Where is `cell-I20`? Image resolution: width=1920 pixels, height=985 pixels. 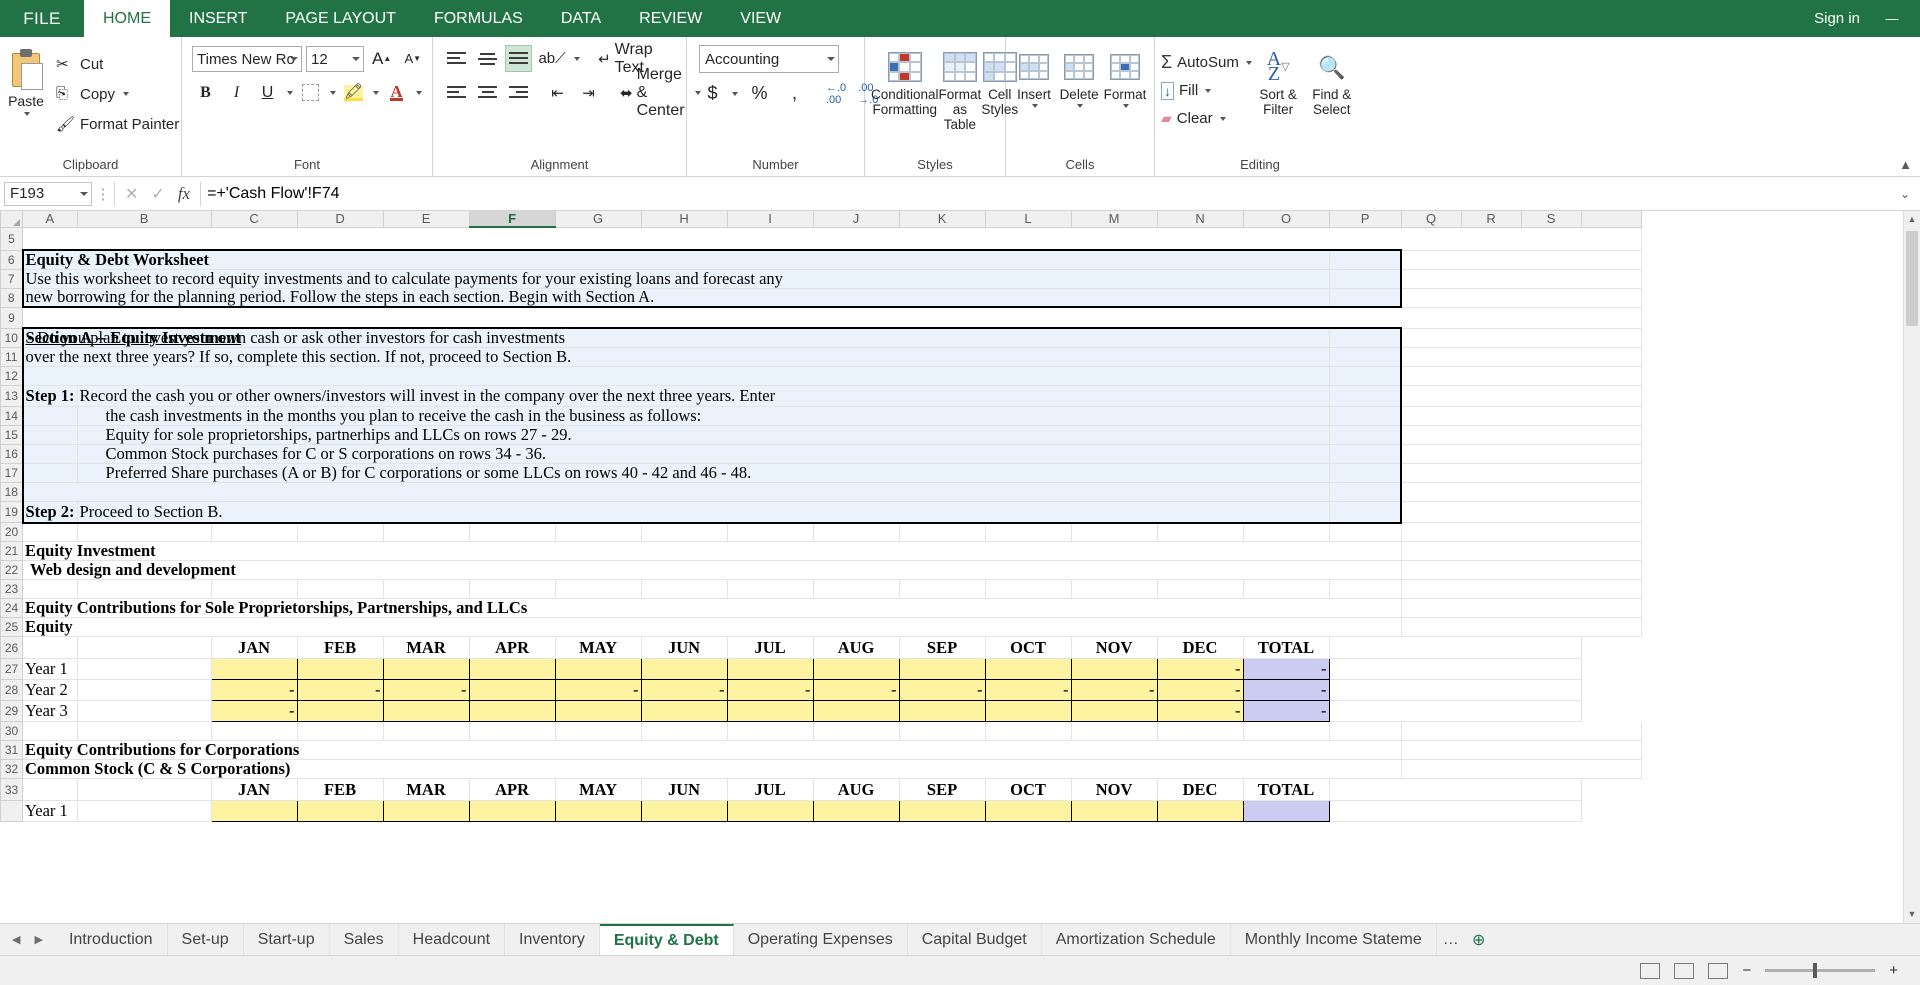 cell-I20 is located at coordinates (770, 532).